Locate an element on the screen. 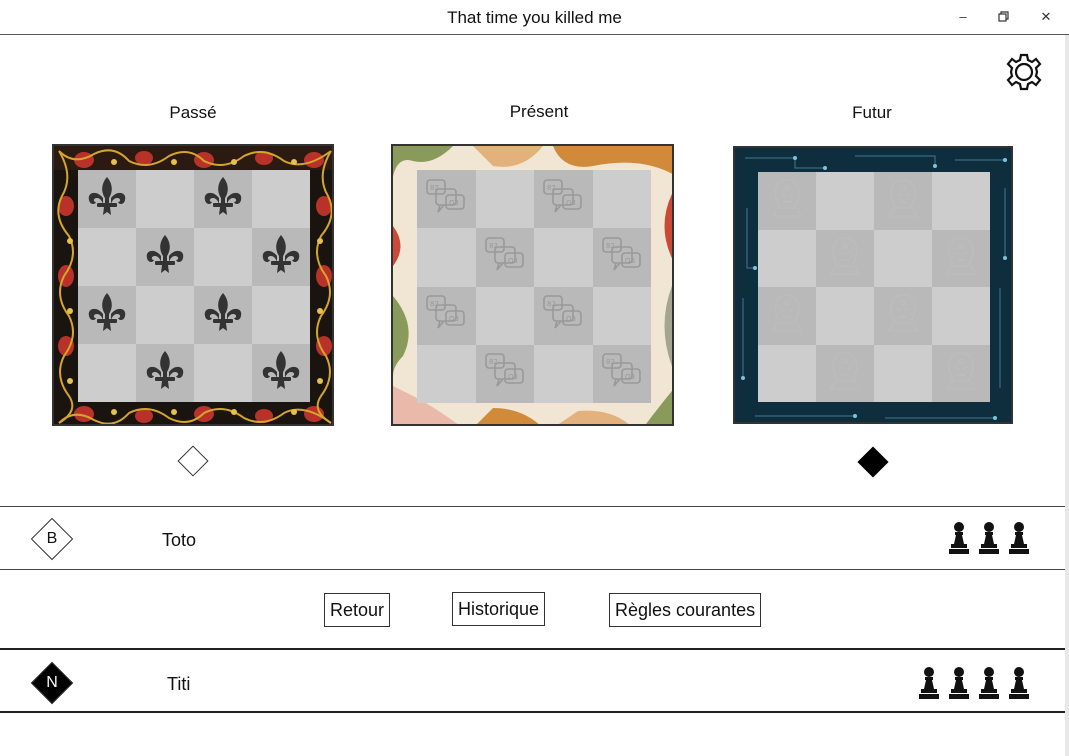 The width and height of the screenshot is (1069, 756). board-grid-present: 82 Q3 82 Q3 82 Q3 82 Q3 82 Q3 82 Q3 82 Q3 82 Q3 is located at coordinates (534, 286).